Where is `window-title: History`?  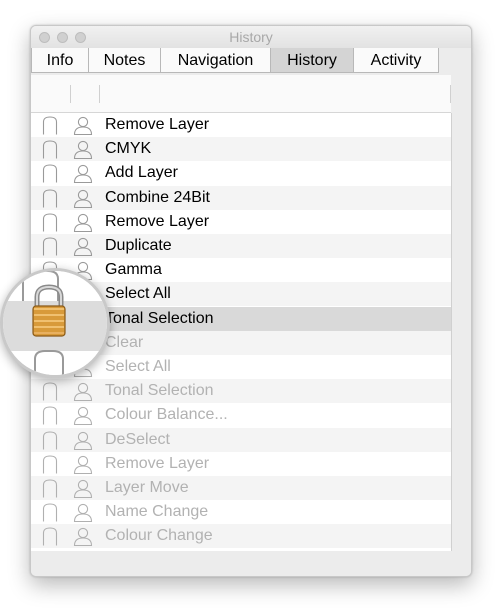 window-title: History is located at coordinates (251, 37).